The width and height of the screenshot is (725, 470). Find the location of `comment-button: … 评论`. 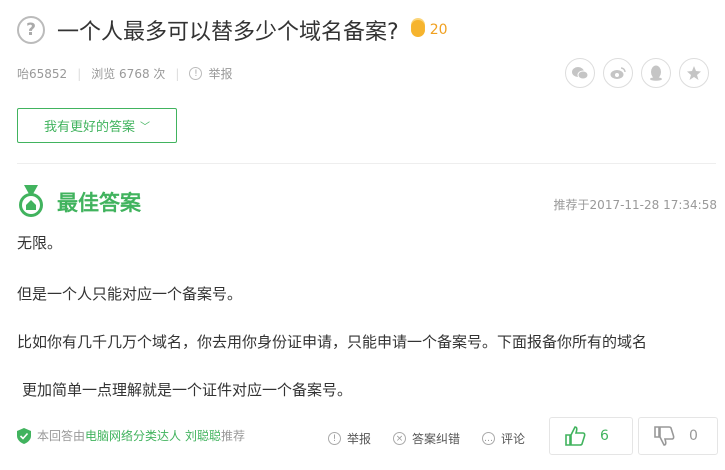

comment-button: … 评论 is located at coordinates (503, 438).